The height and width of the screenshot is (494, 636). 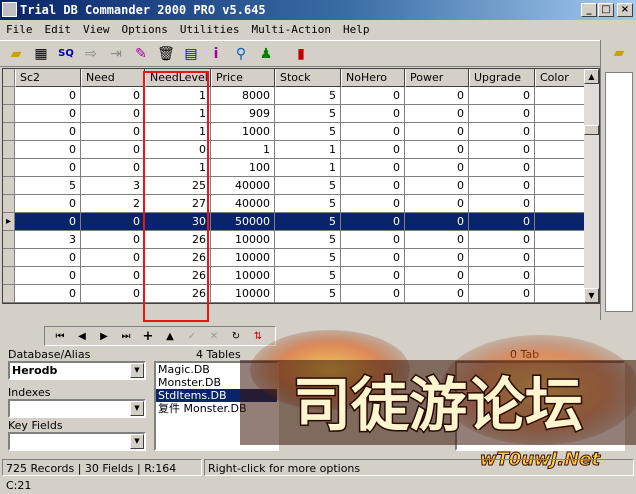 I want to click on cell-price: 909, so click(x=243, y=114).